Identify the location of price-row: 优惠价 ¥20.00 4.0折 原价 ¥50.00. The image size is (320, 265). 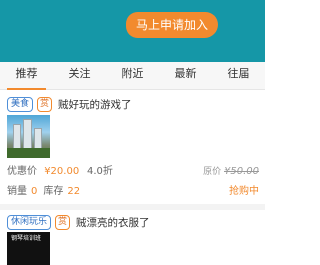
(133, 172).